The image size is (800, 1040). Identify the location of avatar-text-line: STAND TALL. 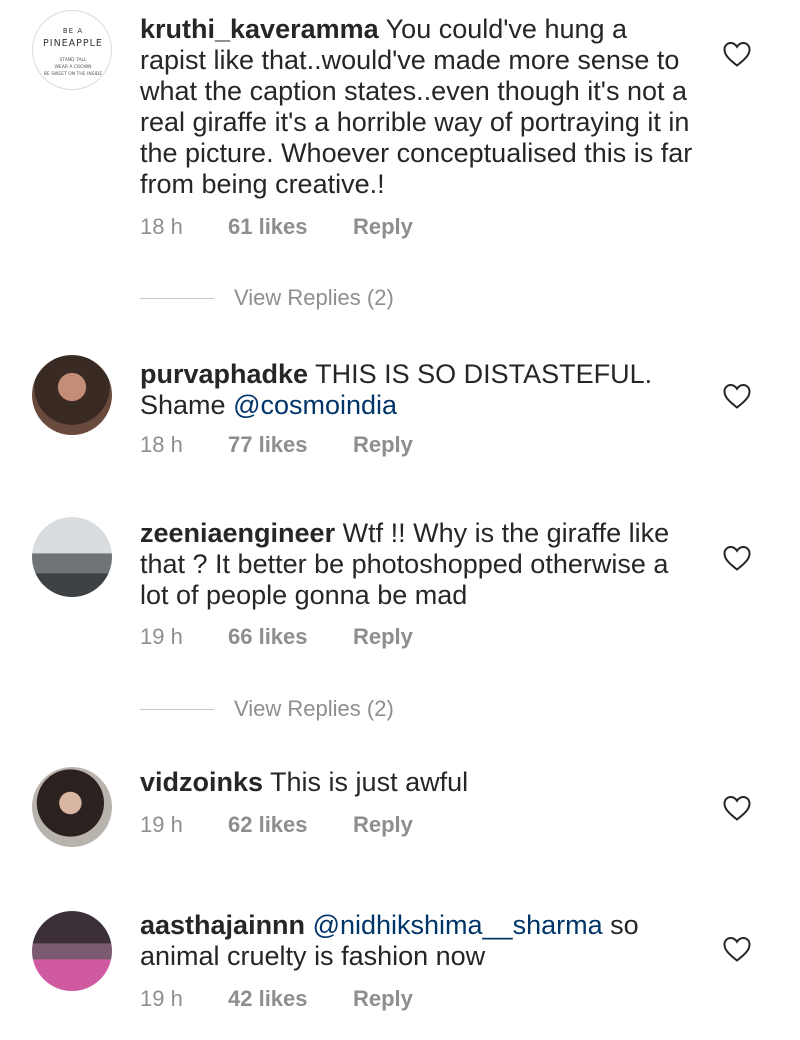
(73, 60).